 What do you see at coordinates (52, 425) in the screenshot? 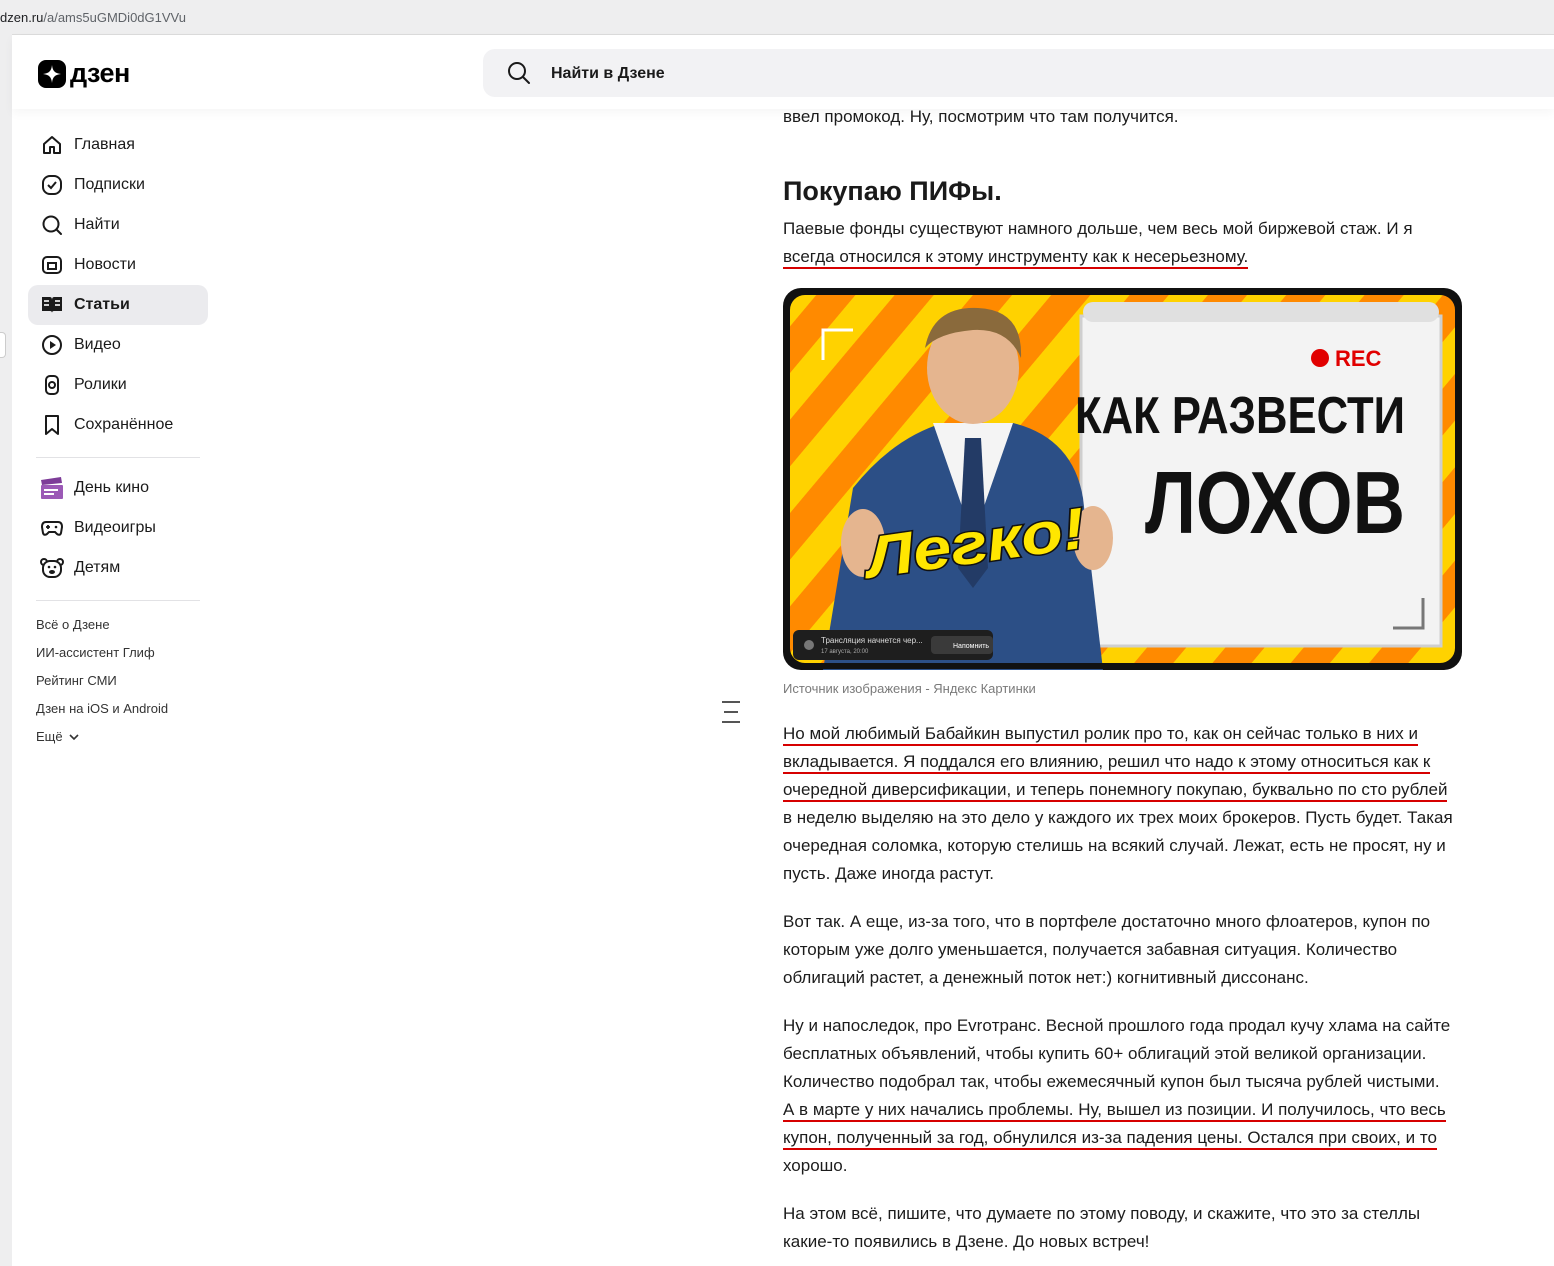
I see `bookmark-icon` at bounding box center [52, 425].